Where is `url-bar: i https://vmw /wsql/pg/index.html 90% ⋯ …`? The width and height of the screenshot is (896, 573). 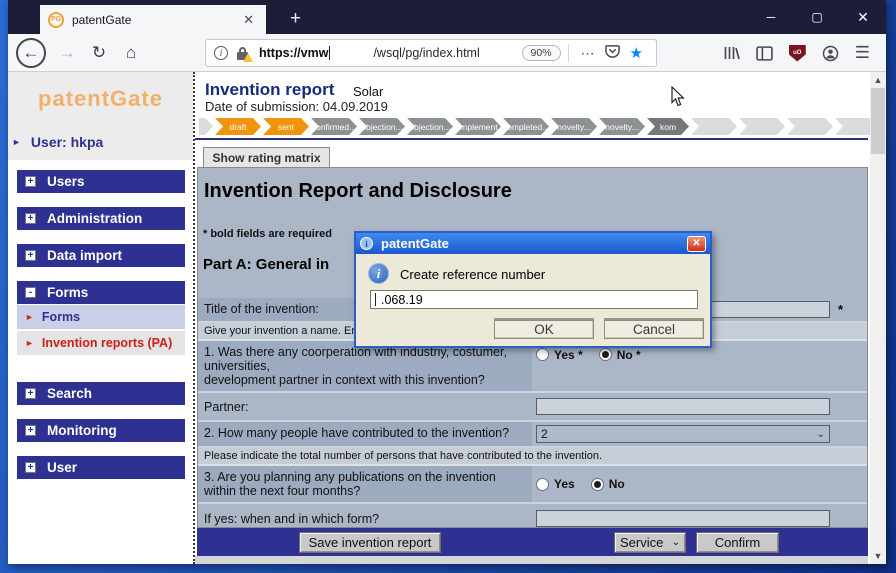 url-bar: i https://vmw /wsql/pg/index.html 90% ⋯ … is located at coordinates (431, 53).